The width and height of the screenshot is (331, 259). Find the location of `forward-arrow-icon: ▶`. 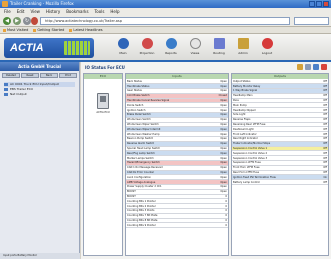

forward-arrow-icon: ▶ is located at coordinates (17, 21).